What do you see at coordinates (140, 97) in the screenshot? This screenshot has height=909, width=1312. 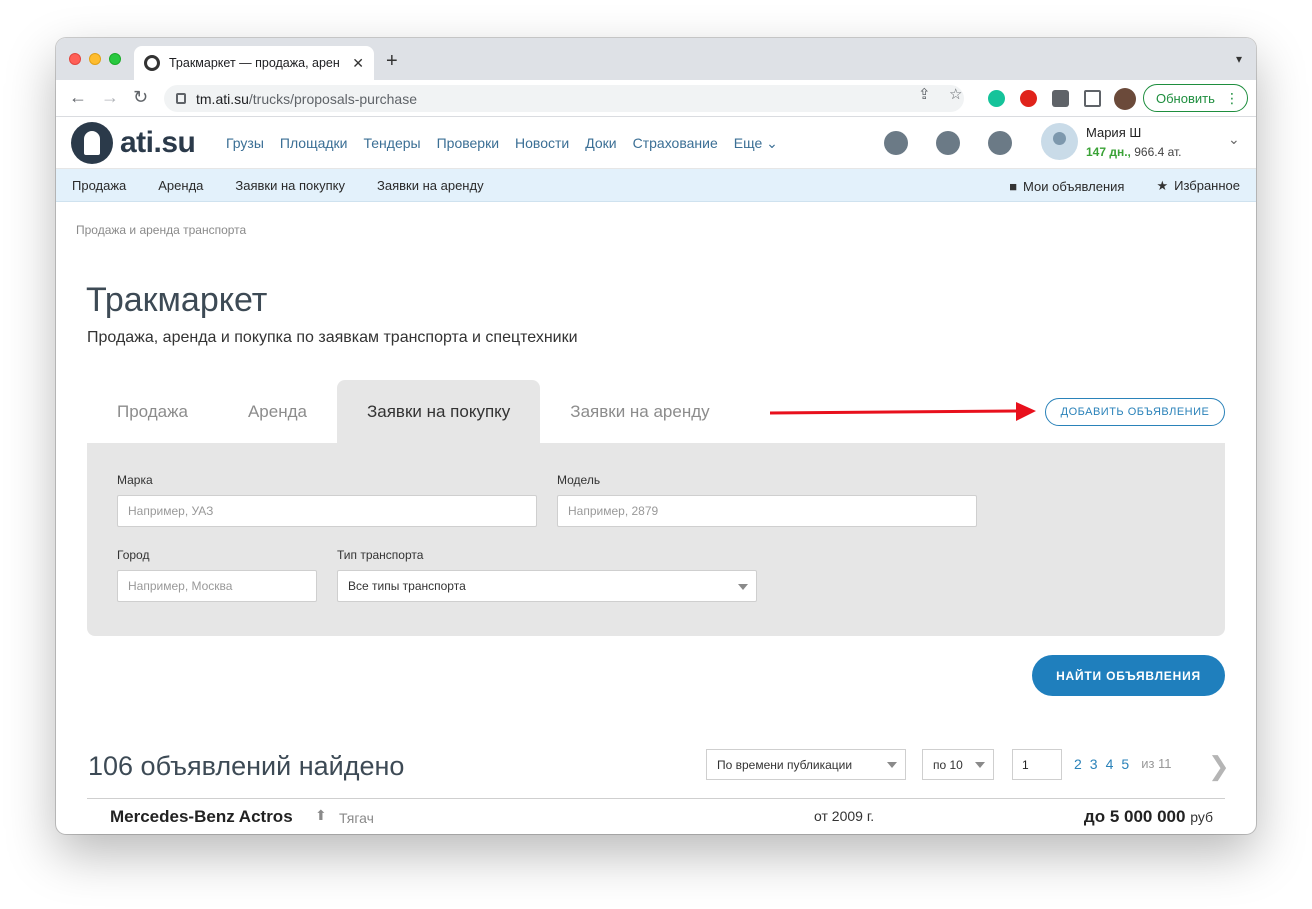 I see `reload-icon: ↻` at bounding box center [140, 97].